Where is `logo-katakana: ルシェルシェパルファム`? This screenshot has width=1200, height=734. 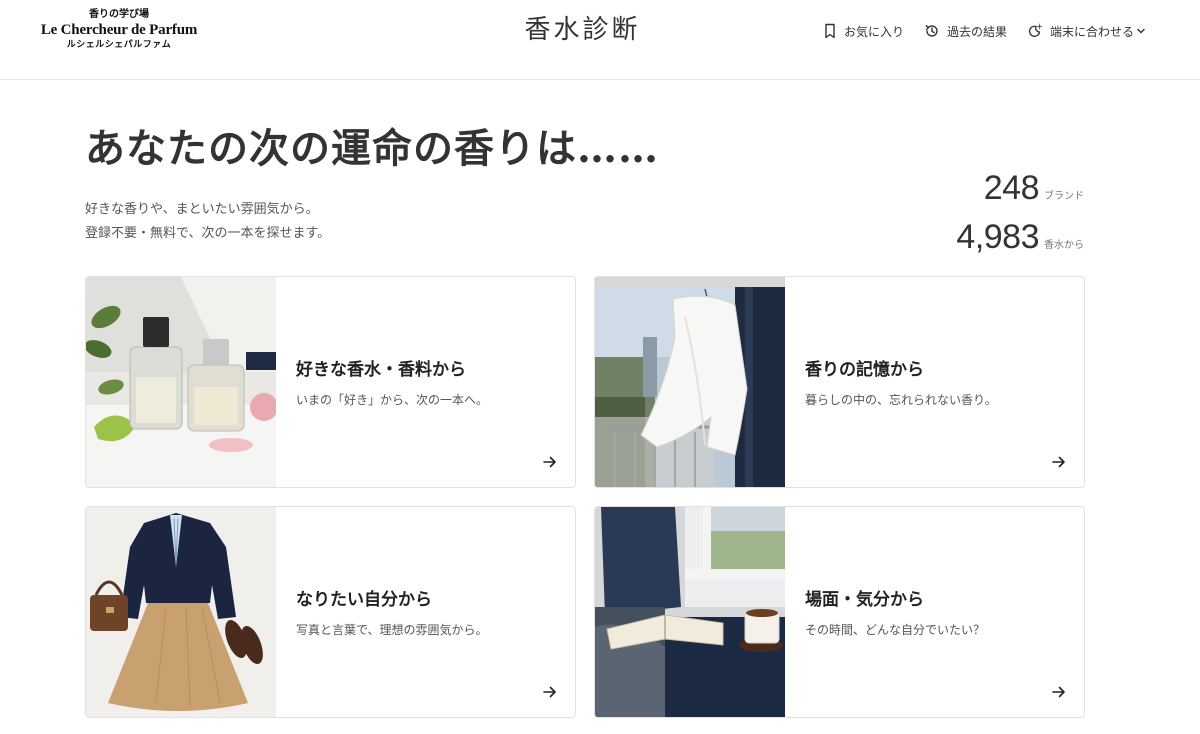 logo-katakana: ルシェルシェパルファム is located at coordinates (119, 45).